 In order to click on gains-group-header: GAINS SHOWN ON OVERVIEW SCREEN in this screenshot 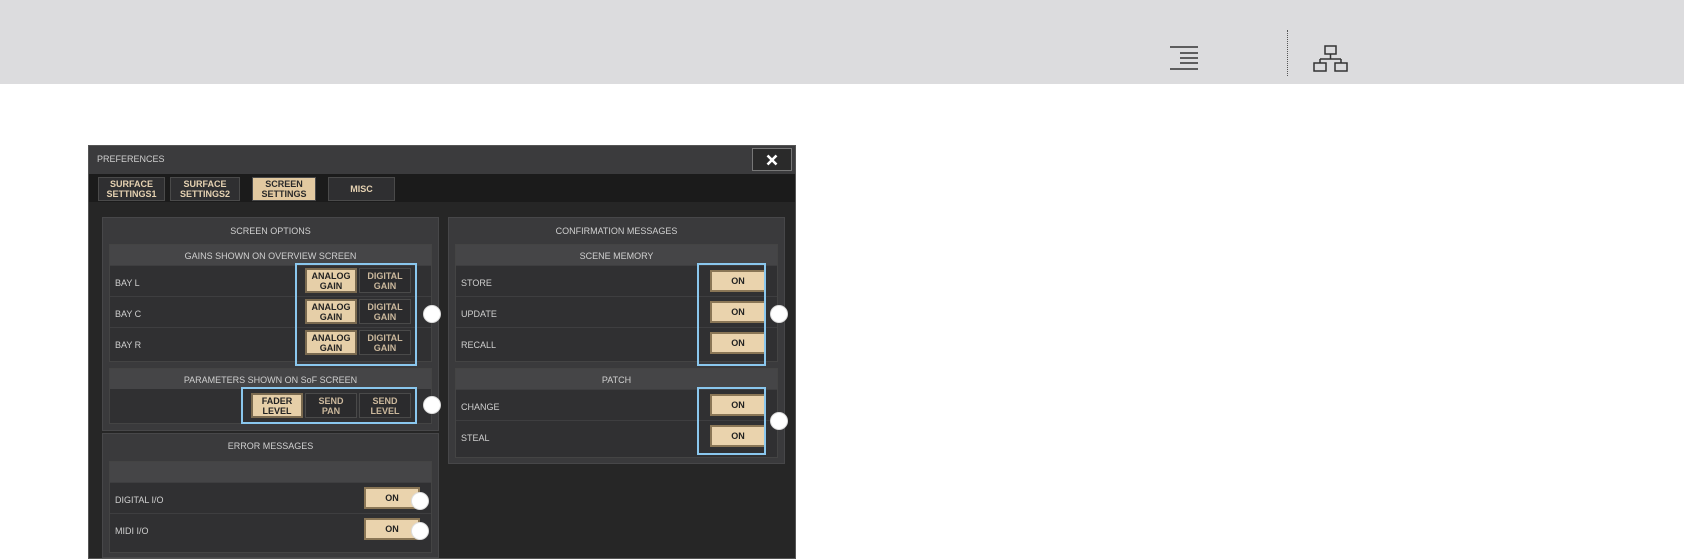, I will do `click(270, 255)`.